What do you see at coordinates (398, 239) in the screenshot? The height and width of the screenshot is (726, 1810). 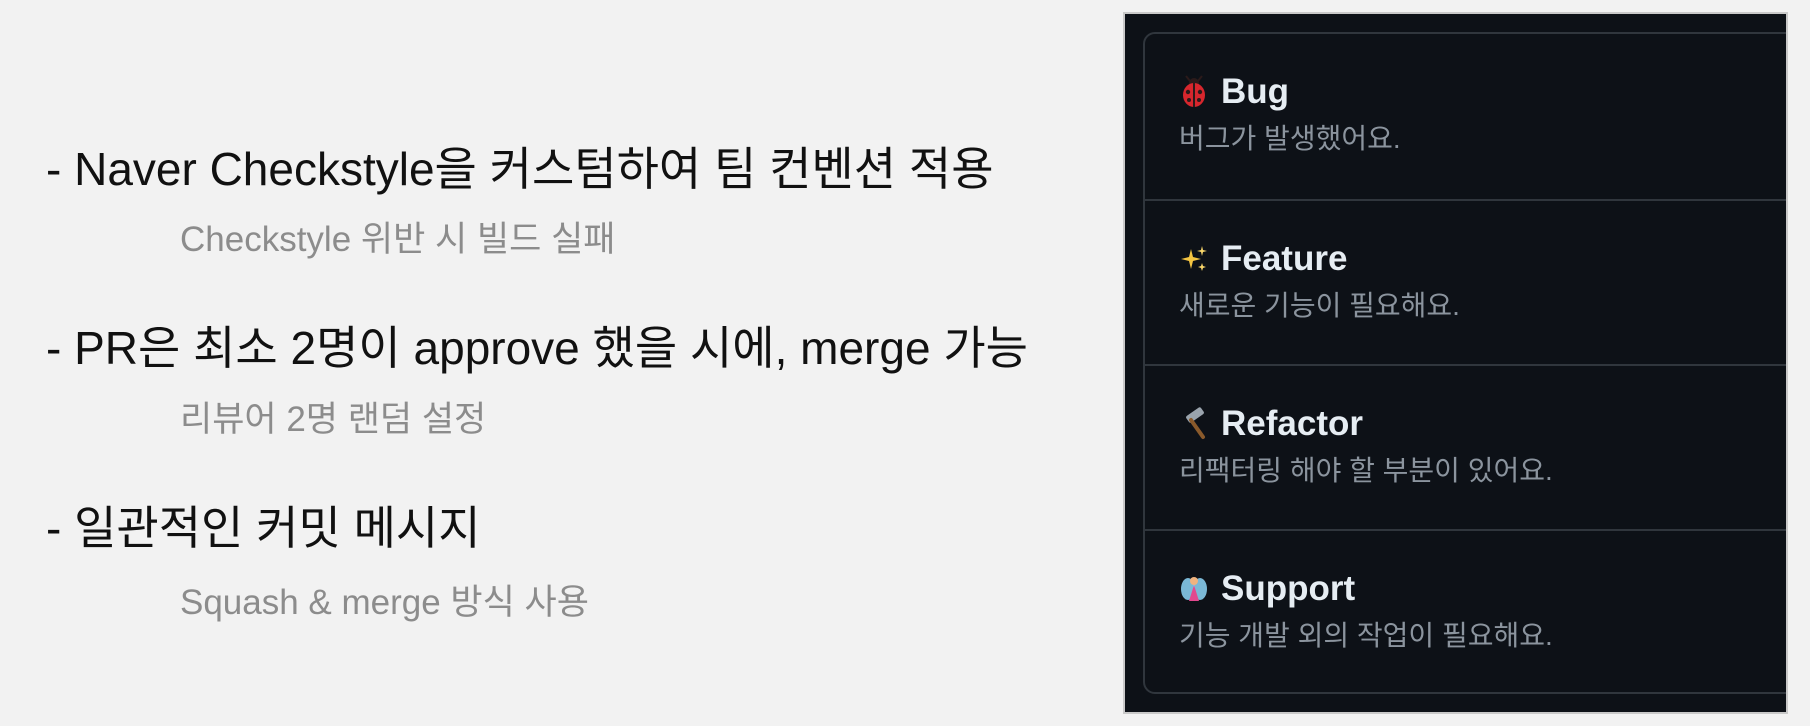 I see `bullet-checkstyle-detail: Checkstyle 위반 시 빌드 실패` at bounding box center [398, 239].